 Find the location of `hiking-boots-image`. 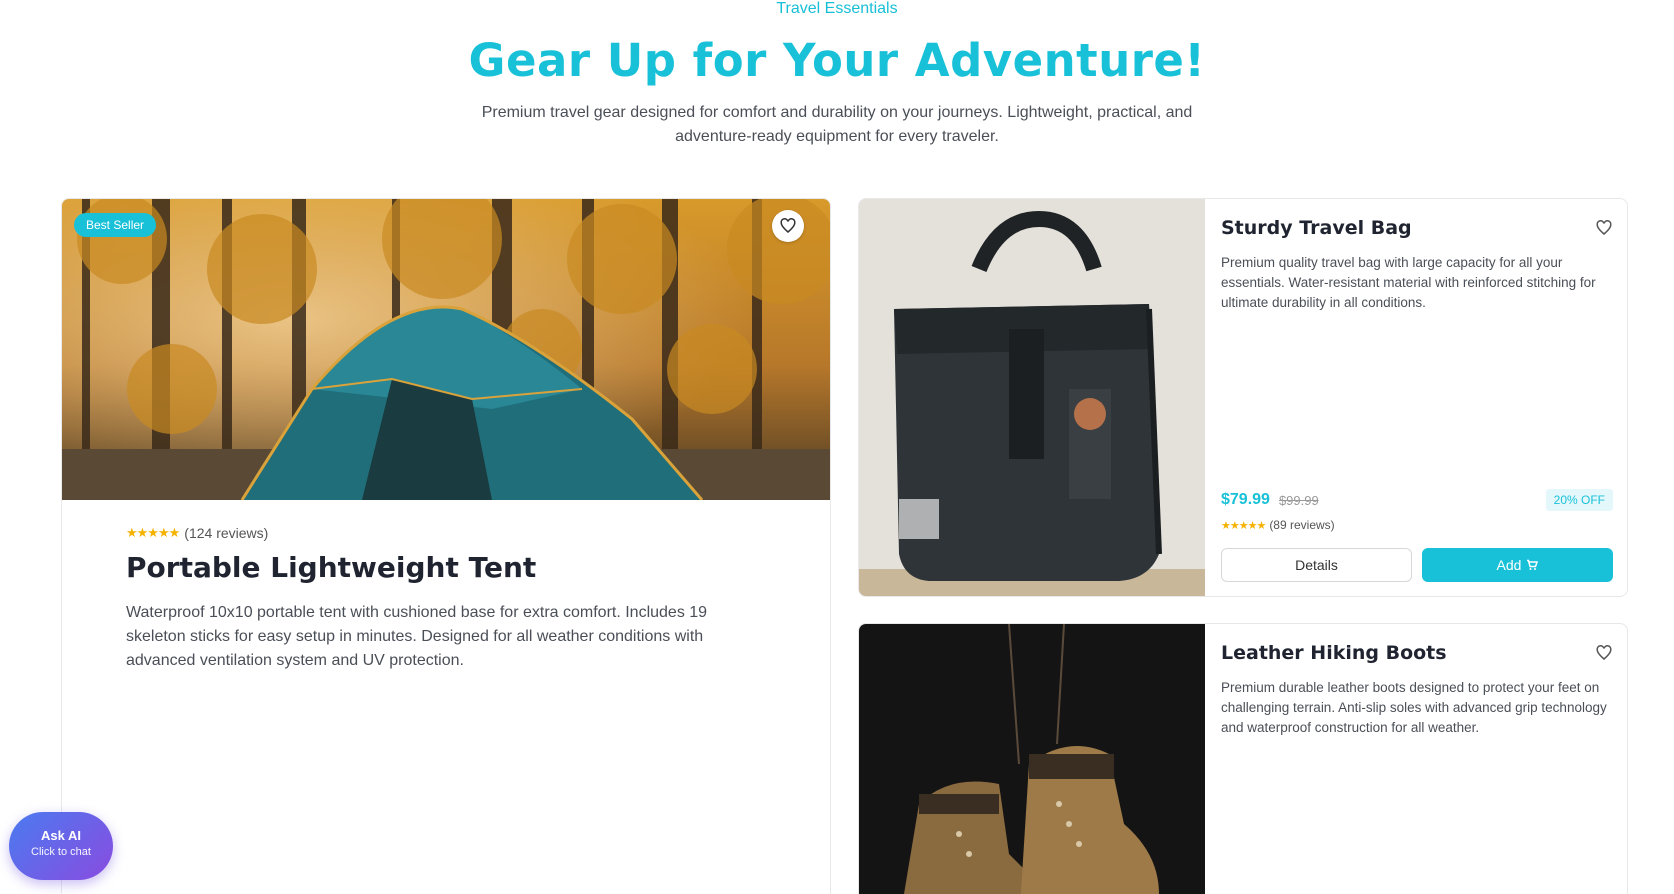

hiking-boots-image is located at coordinates (1032, 759).